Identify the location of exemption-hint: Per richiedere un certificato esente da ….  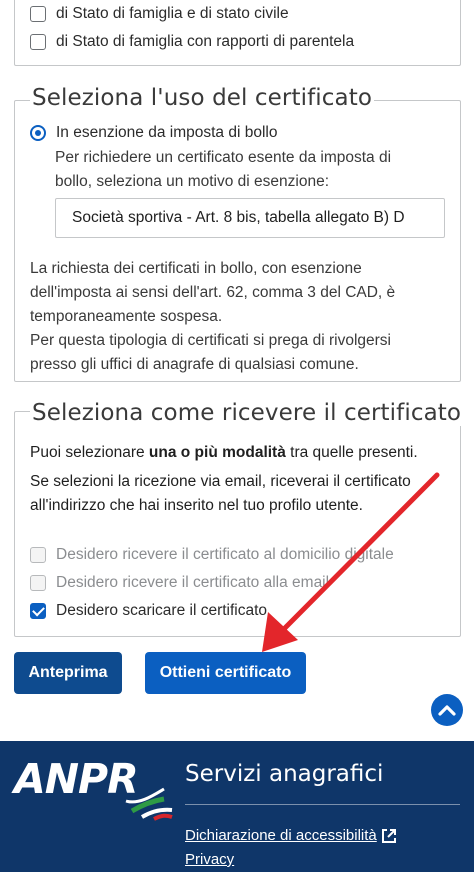
(223, 170).